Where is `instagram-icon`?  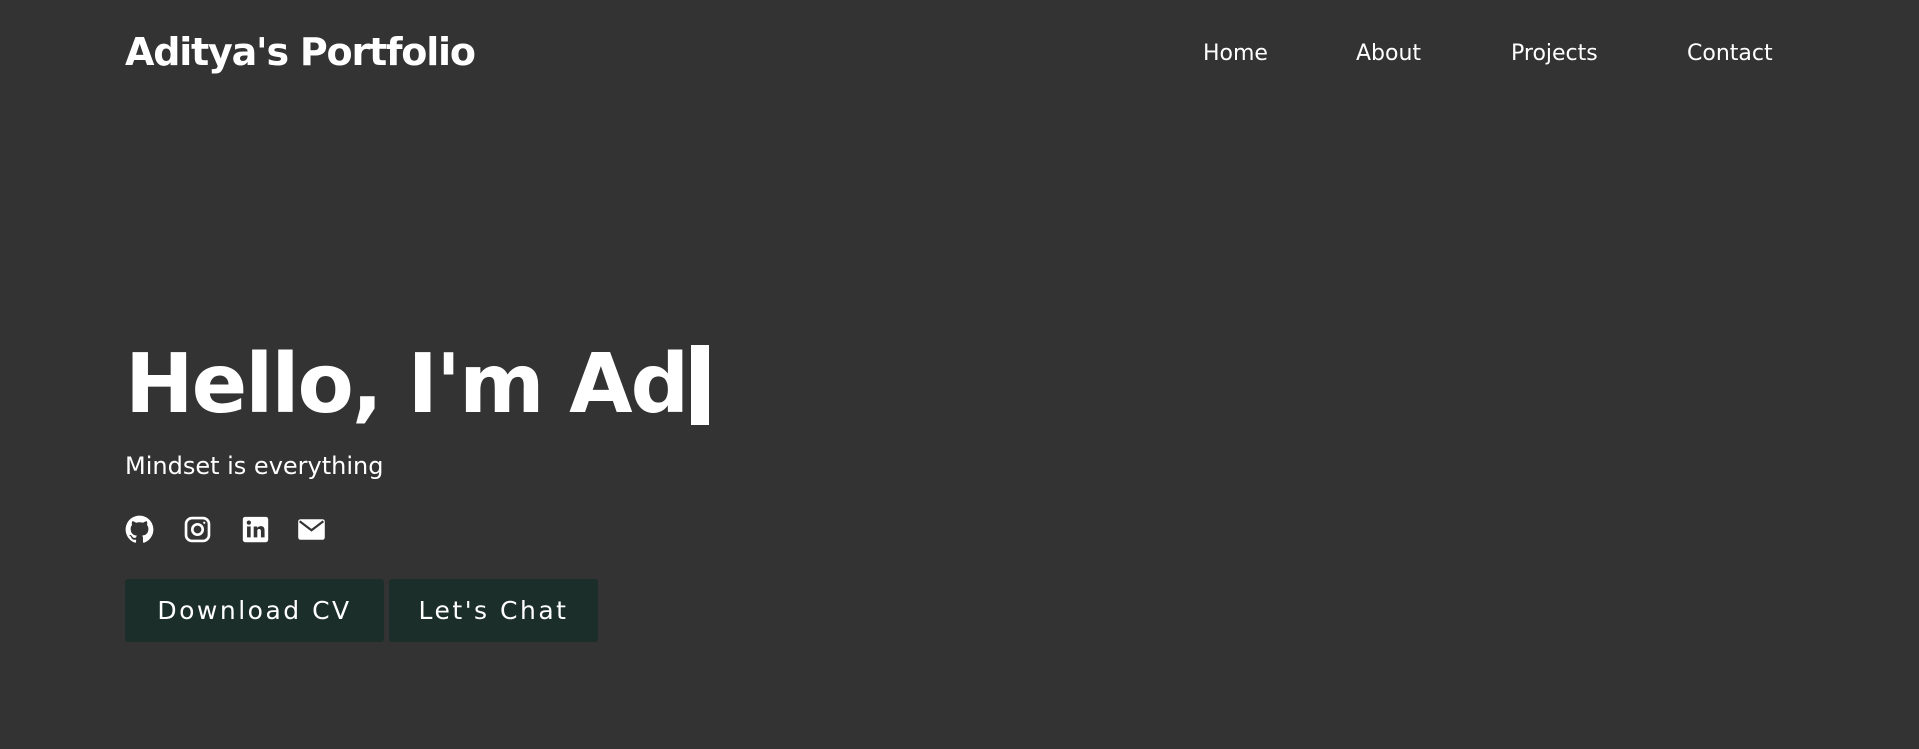 instagram-icon is located at coordinates (197, 529).